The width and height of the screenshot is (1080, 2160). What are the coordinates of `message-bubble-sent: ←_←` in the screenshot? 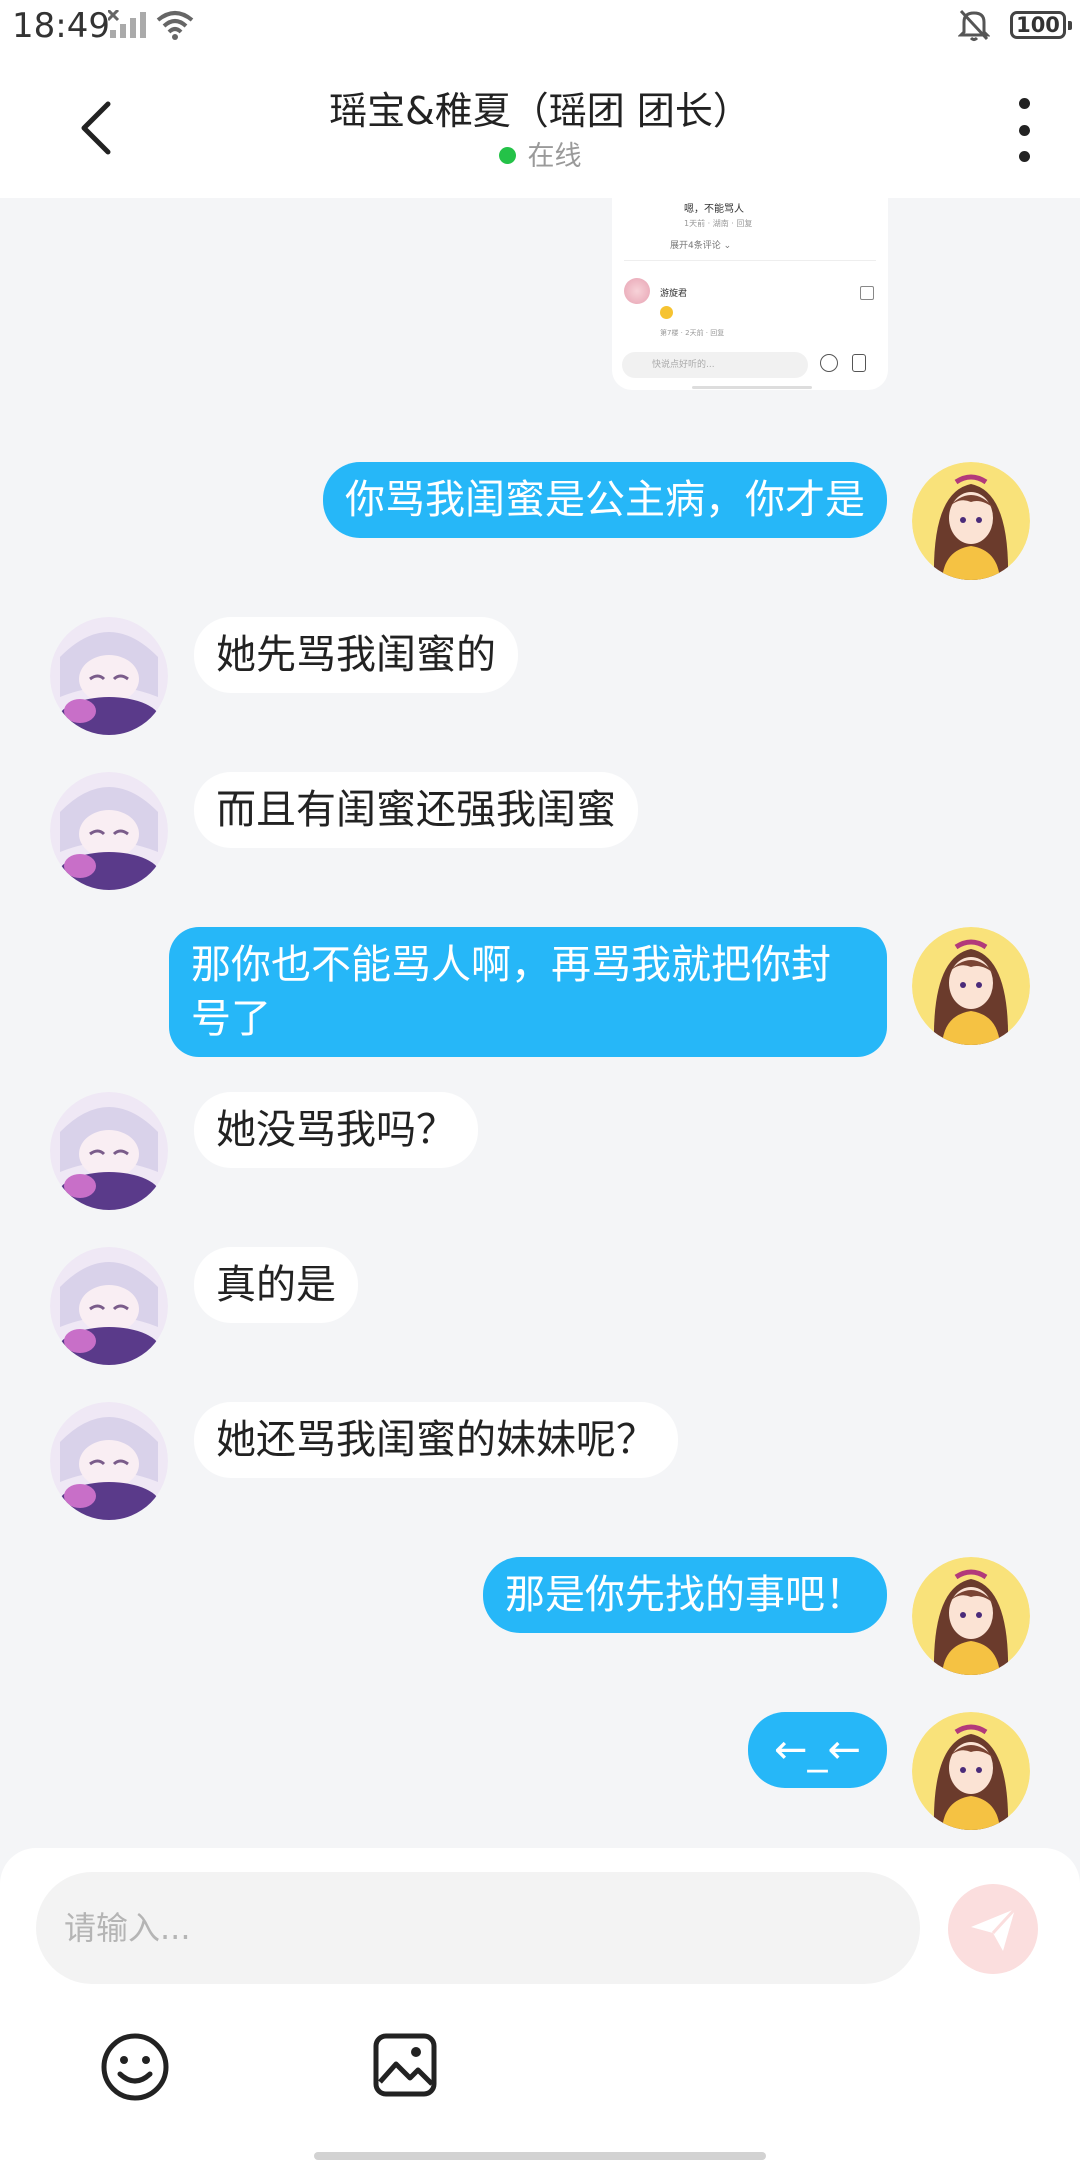 It's located at (817, 1750).